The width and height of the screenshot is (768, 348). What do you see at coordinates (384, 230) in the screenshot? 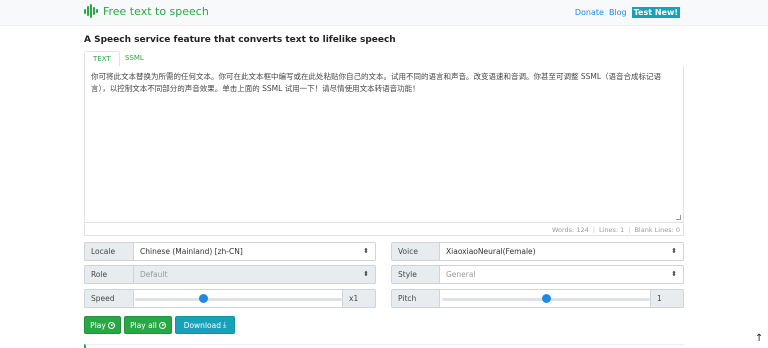
I see `text-stats: Words: 124 | Lines: 1 | Blank Lines: 0` at bounding box center [384, 230].